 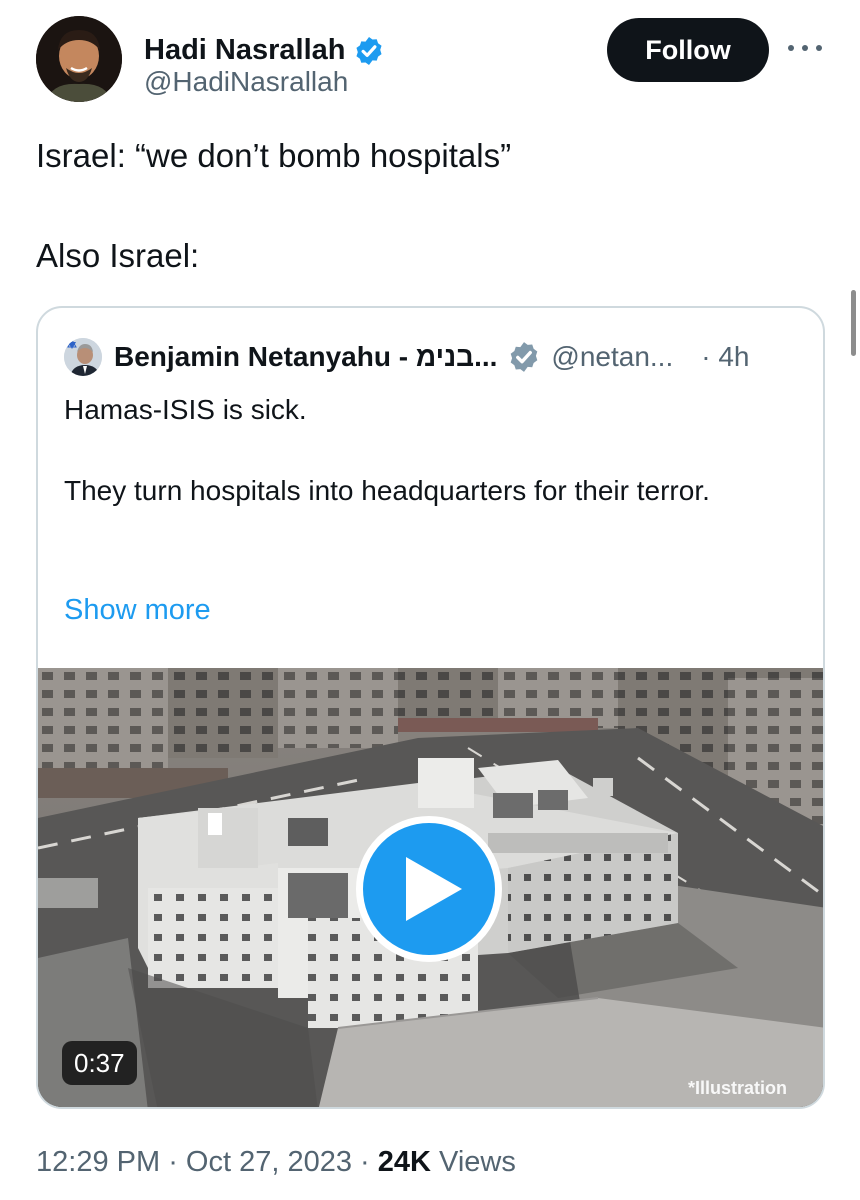 I want to click on author-avatar, so click(x=79, y=59).